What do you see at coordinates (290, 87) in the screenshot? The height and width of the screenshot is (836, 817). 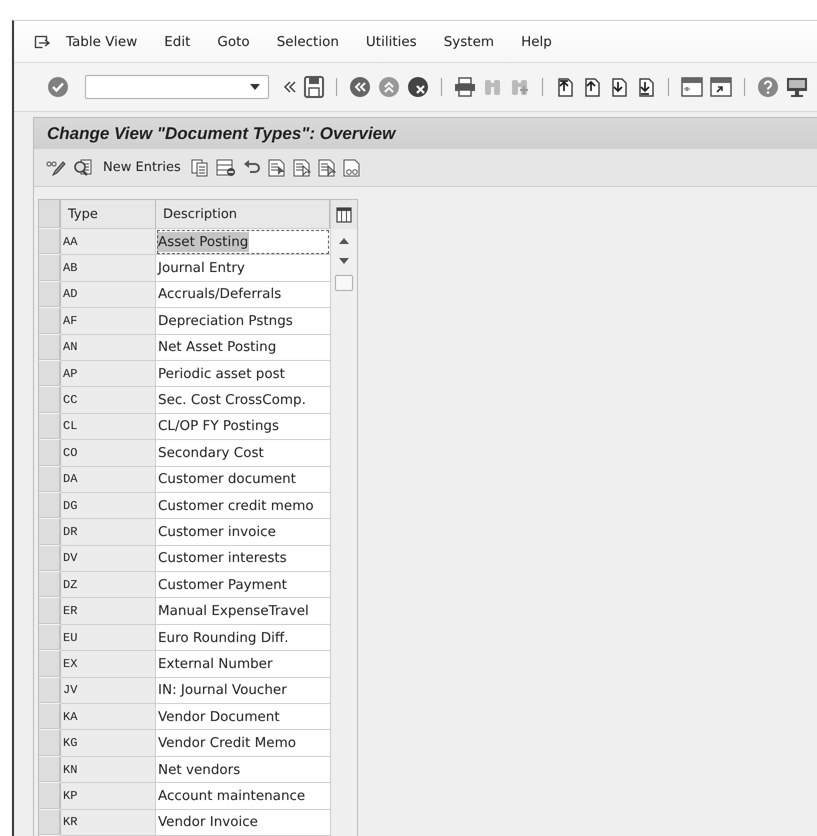 I see `double-chevron-icon` at bounding box center [290, 87].